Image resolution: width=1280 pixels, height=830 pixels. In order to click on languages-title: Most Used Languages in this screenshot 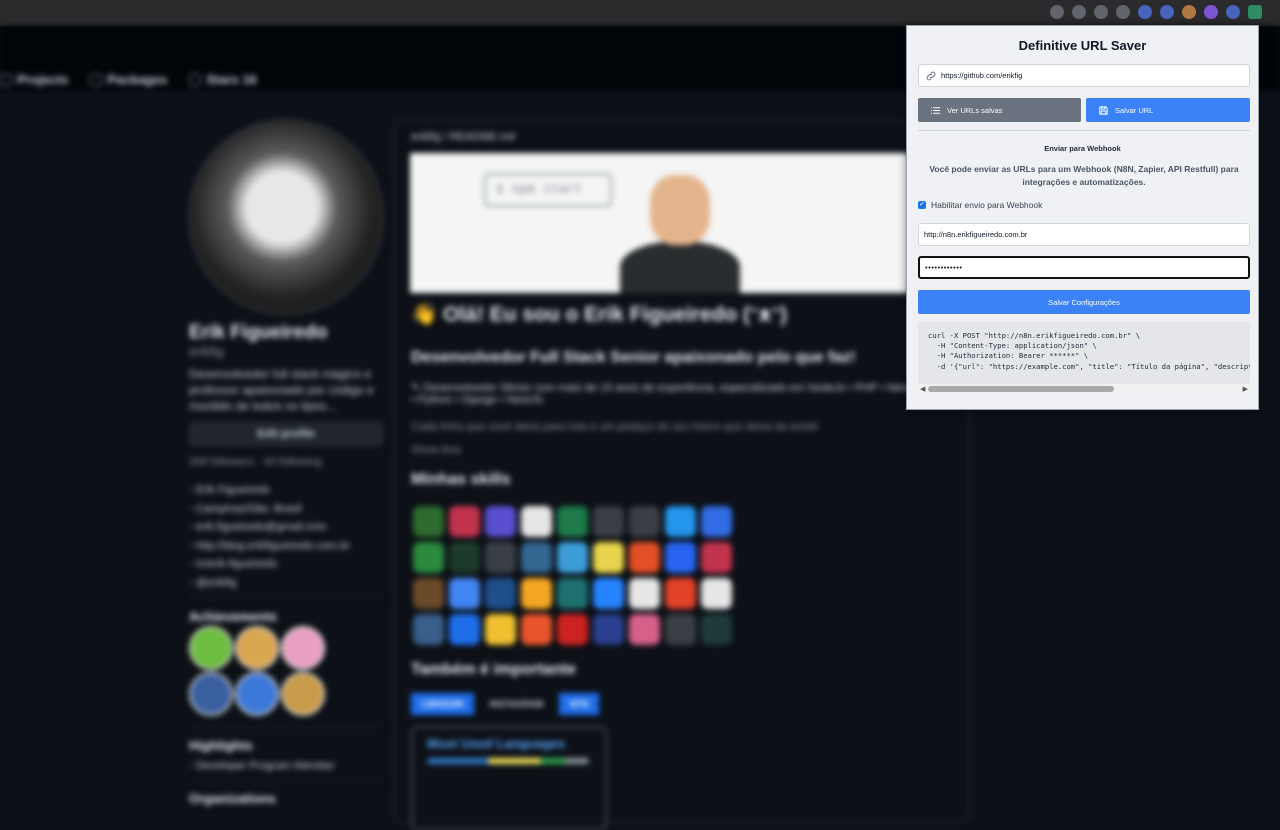, I will do `click(496, 743)`.